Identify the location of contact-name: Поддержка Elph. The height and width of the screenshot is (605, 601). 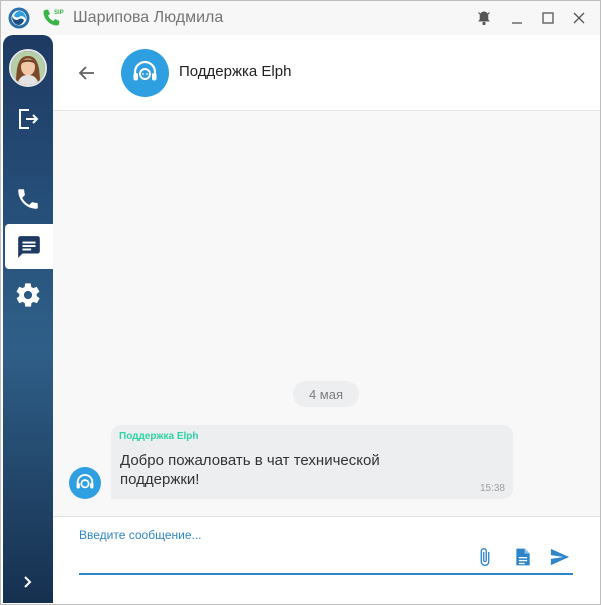
(235, 71).